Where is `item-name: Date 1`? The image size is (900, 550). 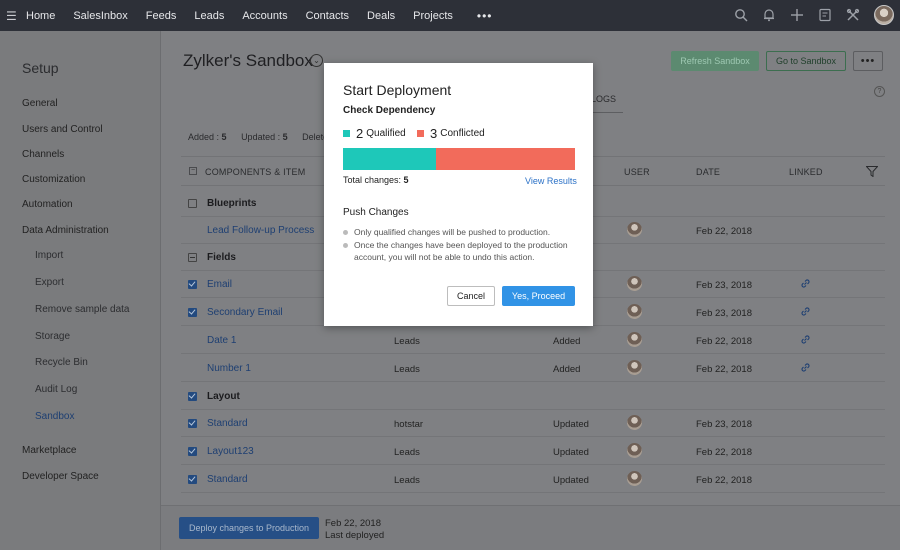
item-name: Date 1 is located at coordinates (221, 340).